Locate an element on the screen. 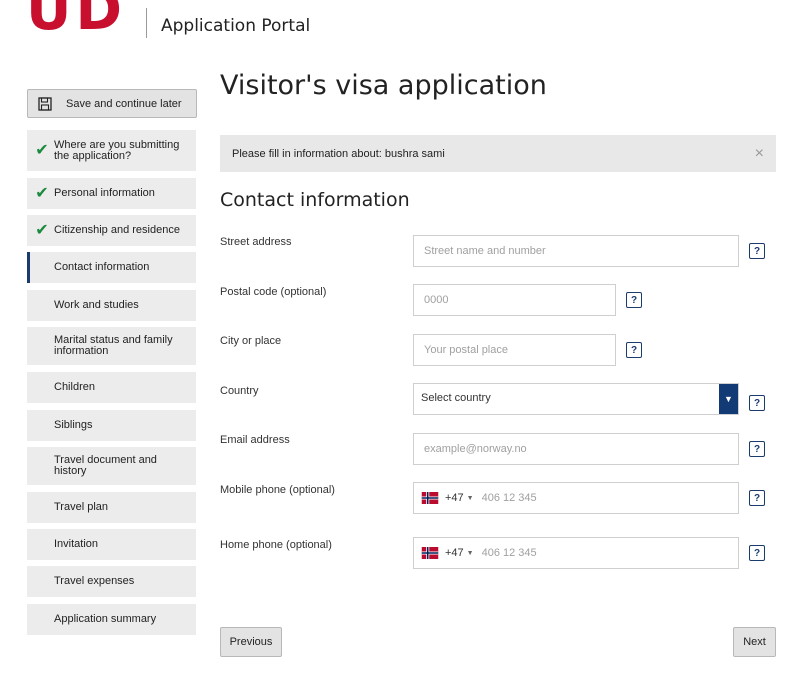  country-select: Select country ▼ is located at coordinates (576, 399).